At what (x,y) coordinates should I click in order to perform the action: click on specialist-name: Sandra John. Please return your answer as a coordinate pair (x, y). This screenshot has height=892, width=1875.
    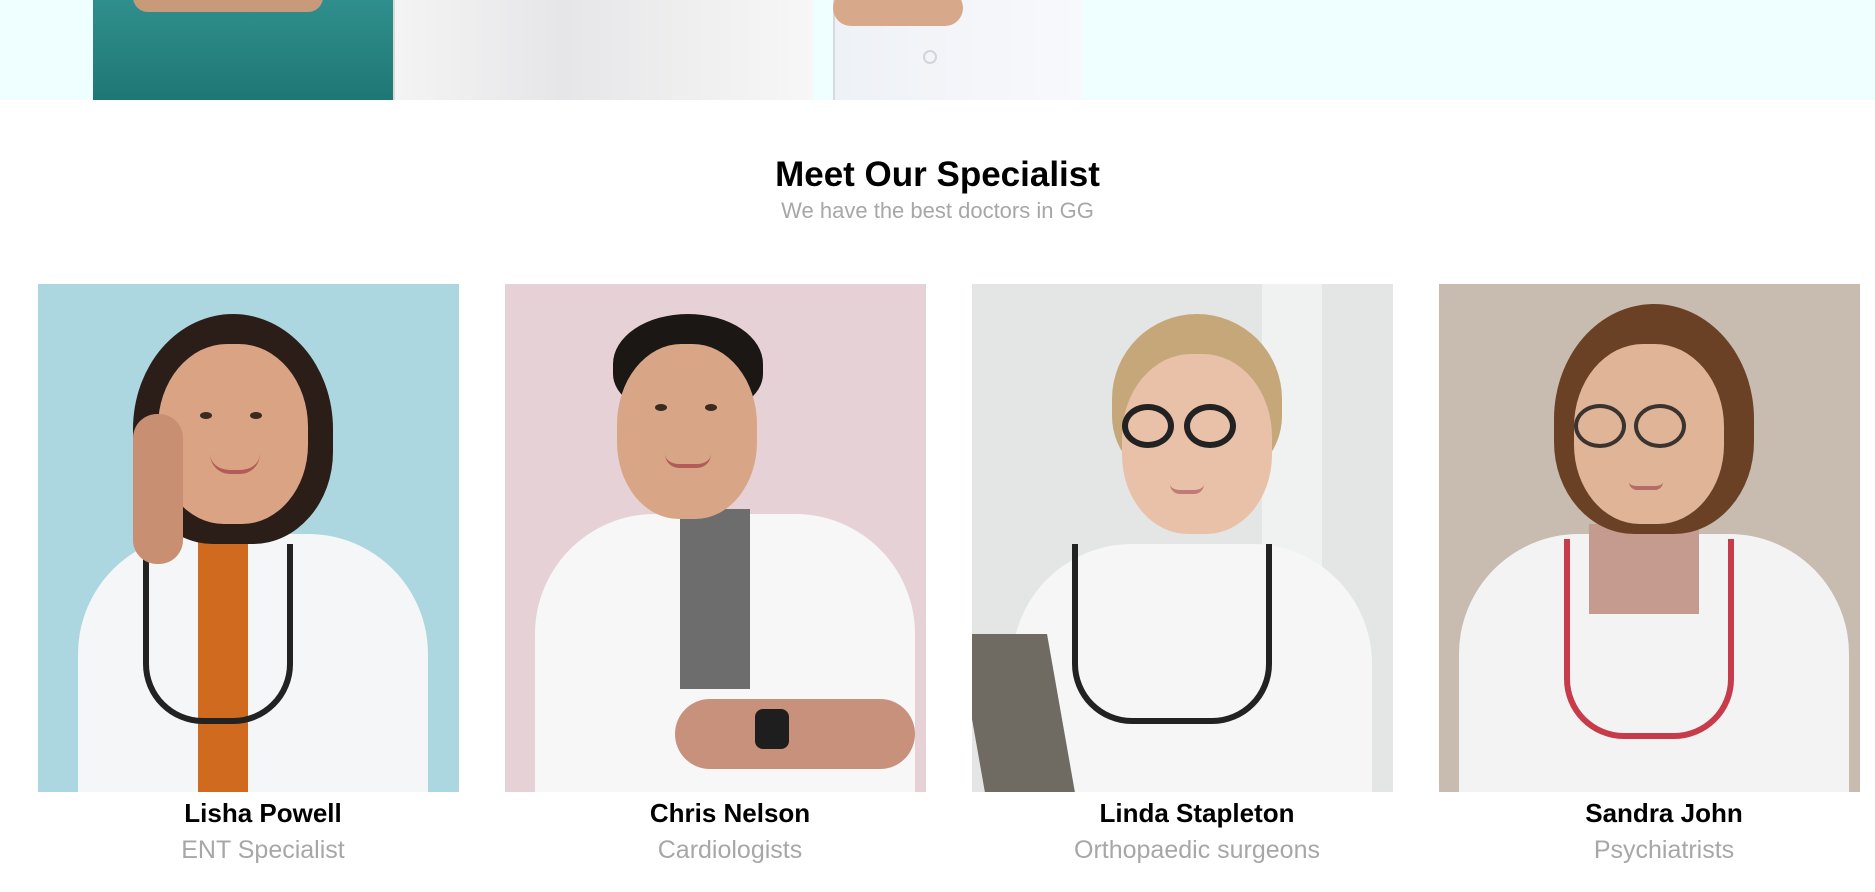
    Looking at the image, I should click on (1664, 813).